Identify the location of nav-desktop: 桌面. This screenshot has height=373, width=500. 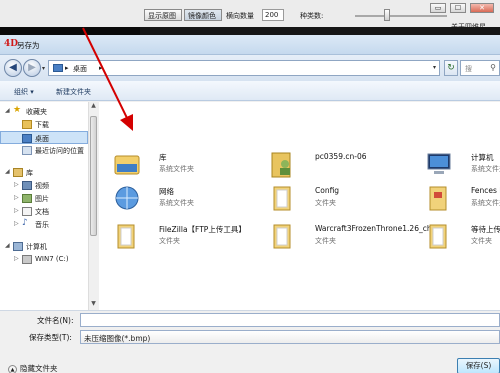
(44, 137).